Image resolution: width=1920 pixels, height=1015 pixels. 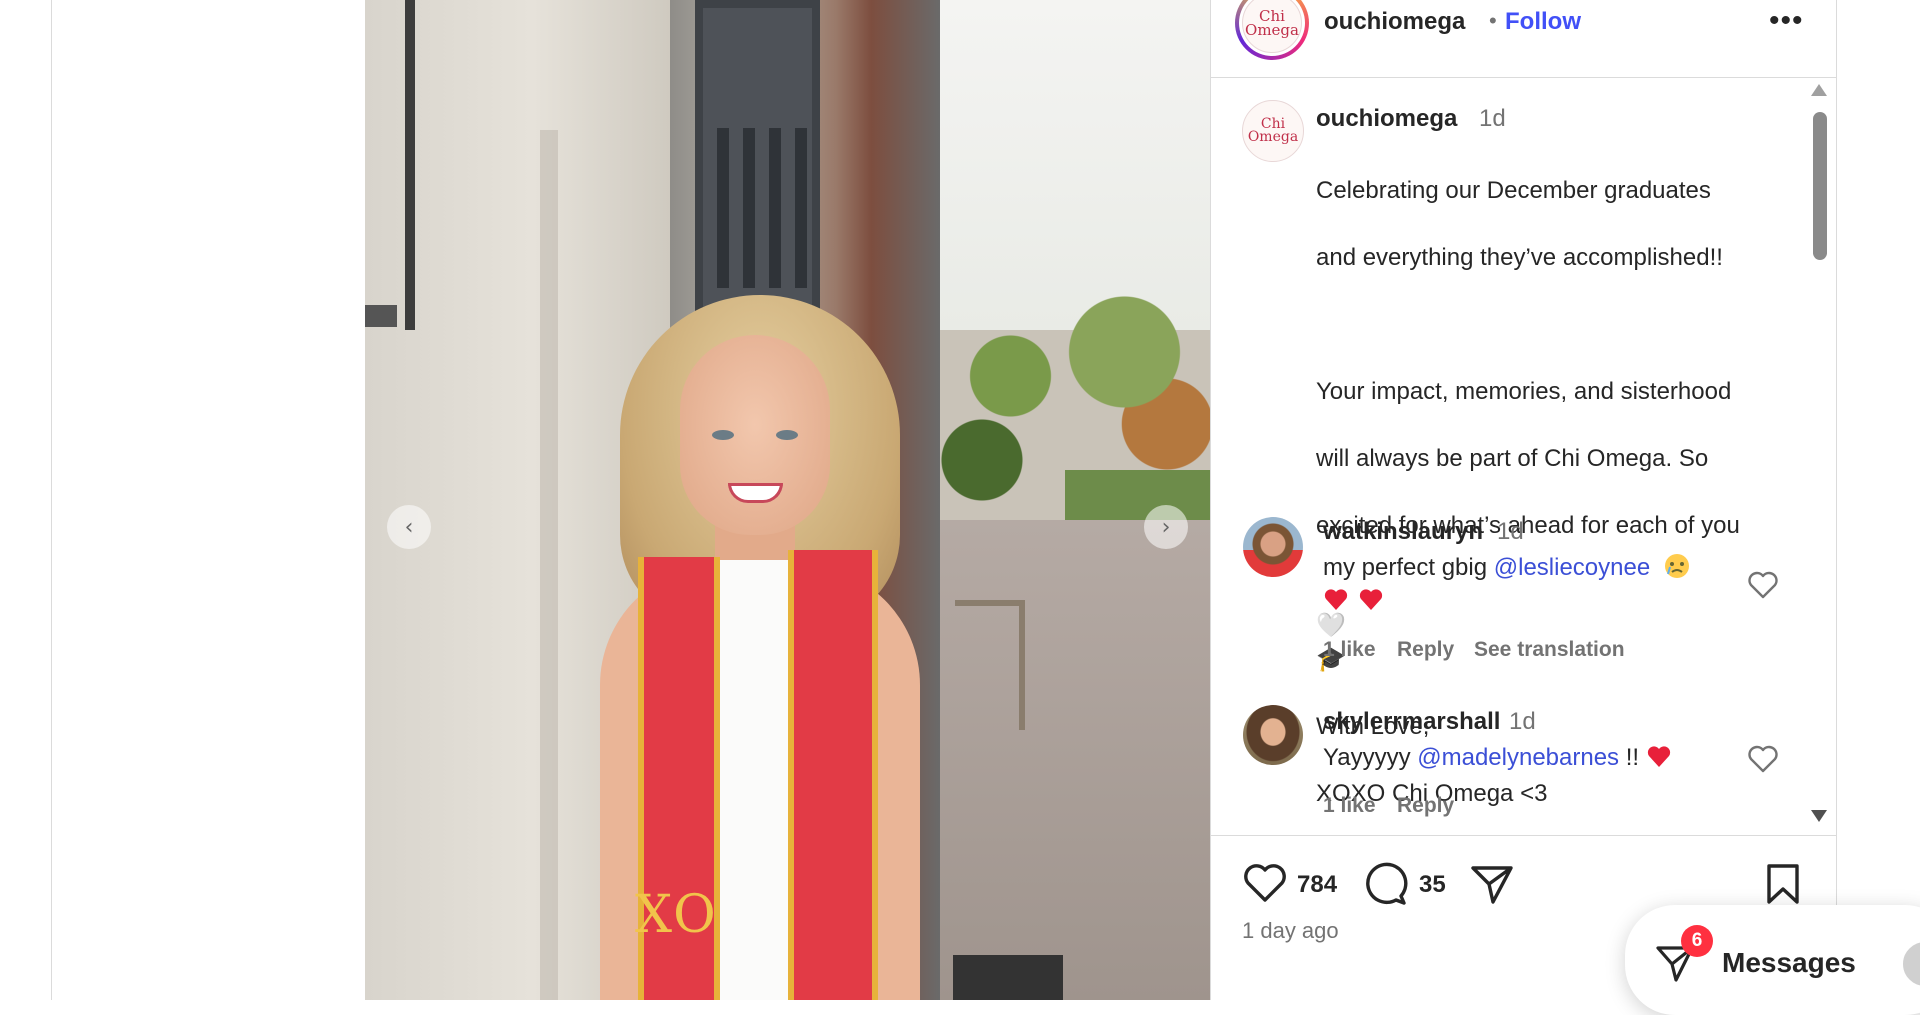 I want to click on avatar: Chi Omega, so click(x=1272, y=30).